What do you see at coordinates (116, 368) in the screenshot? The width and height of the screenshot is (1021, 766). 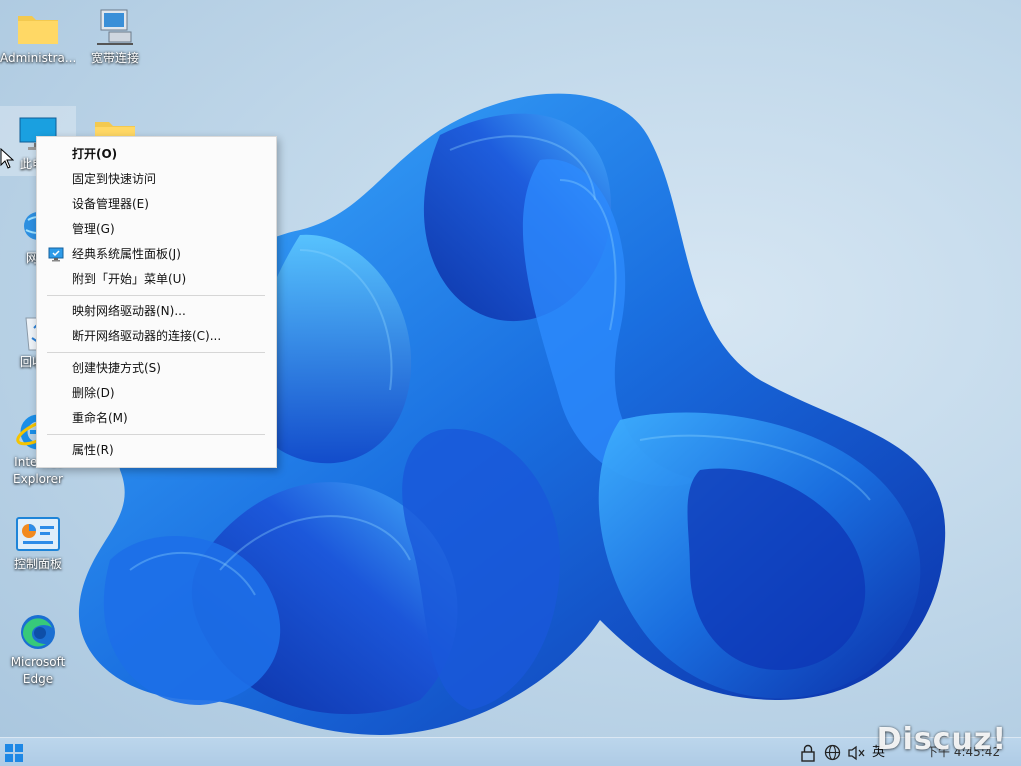 I see `menu-item-label: 创建快捷方式(S)` at bounding box center [116, 368].